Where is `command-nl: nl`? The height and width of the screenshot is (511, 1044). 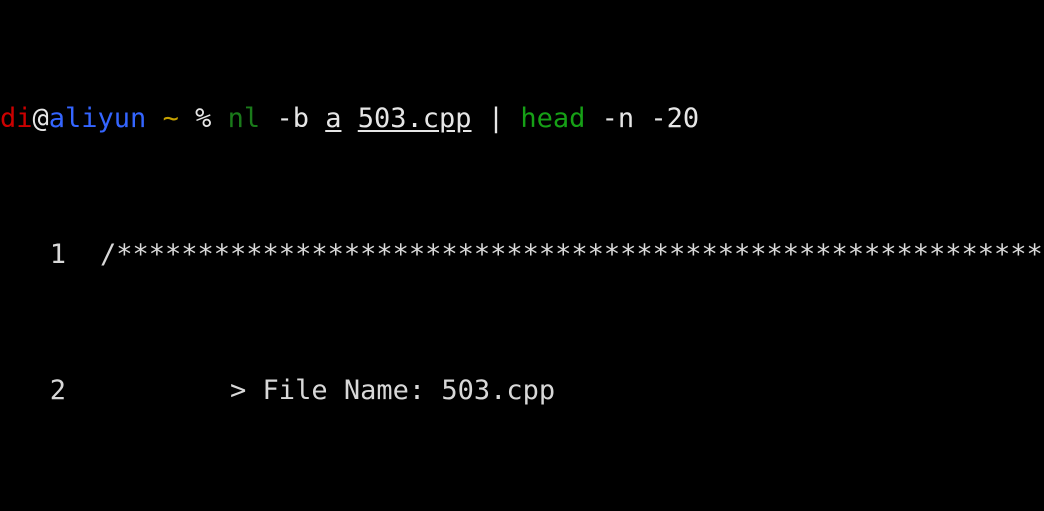
command-nl: nl is located at coordinates (244, 118).